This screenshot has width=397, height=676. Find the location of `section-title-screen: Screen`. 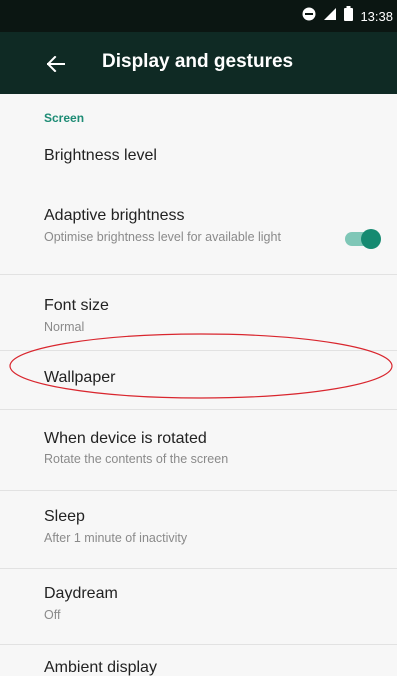

section-title-screen: Screen is located at coordinates (64, 118).